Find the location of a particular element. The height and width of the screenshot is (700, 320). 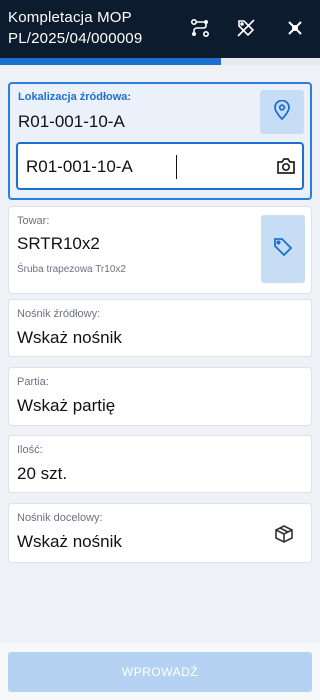

source-location-value: R01-001-10-A is located at coordinates (71, 121).